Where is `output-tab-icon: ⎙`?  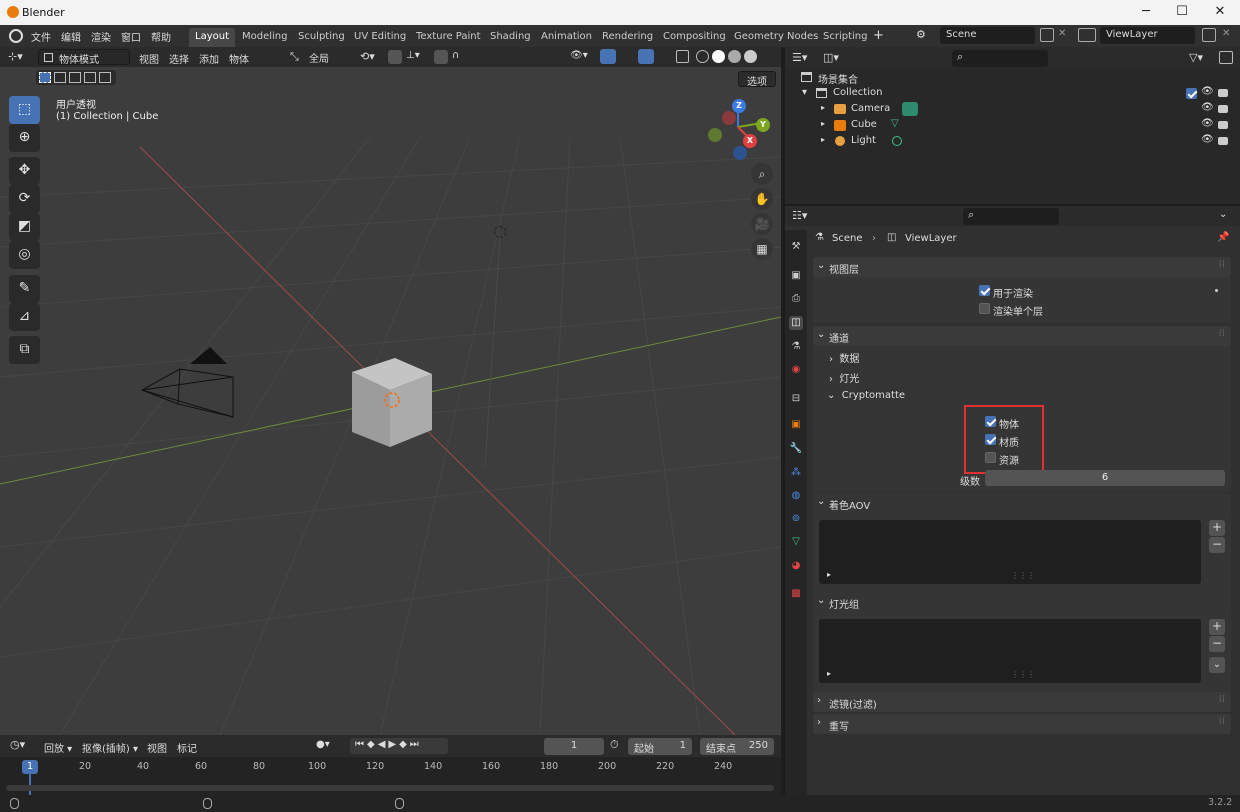 output-tab-icon: ⎙ is located at coordinates (796, 299).